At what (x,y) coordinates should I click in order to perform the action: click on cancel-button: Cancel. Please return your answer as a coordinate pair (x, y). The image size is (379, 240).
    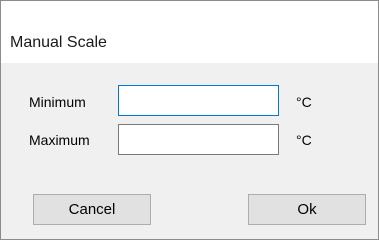
    Looking at the image, I should click on (92, 209).